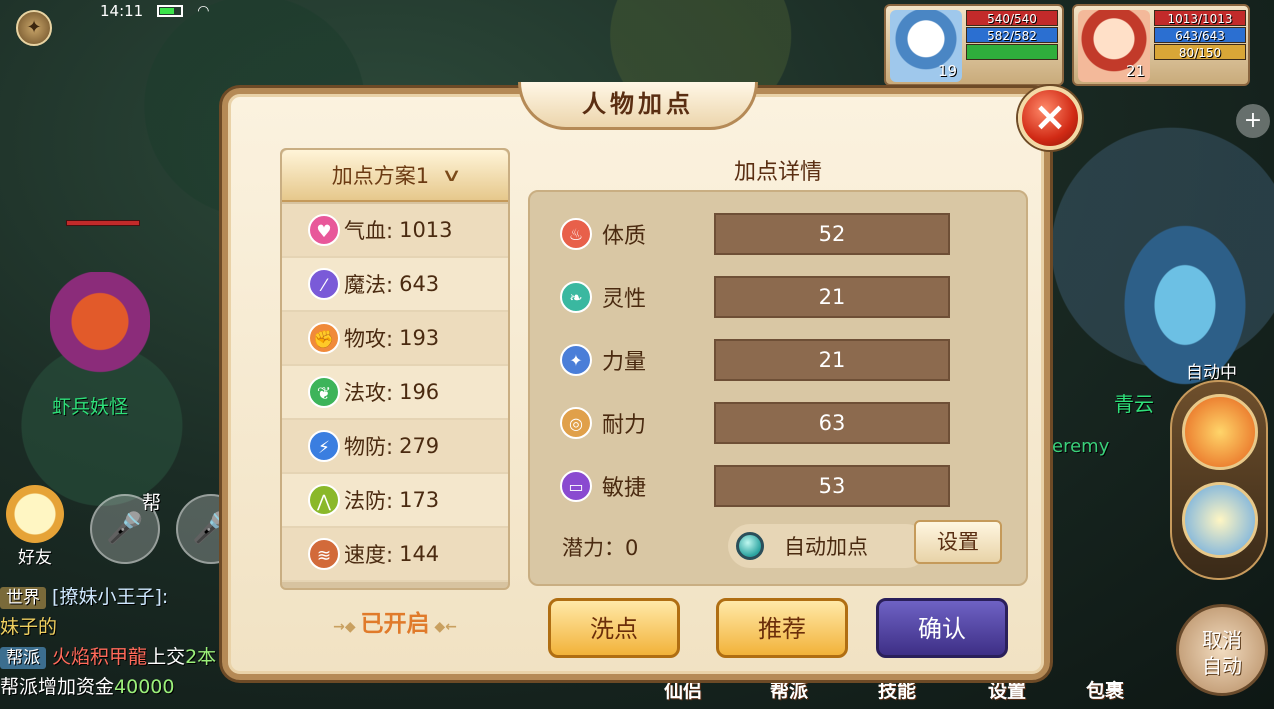 The width and height of the screenshot is (1274, 709). What do you see at coordinates (624, 488) in the screenshot?
I see `stat-label: 敏捷` at bounding box center [624, 488].